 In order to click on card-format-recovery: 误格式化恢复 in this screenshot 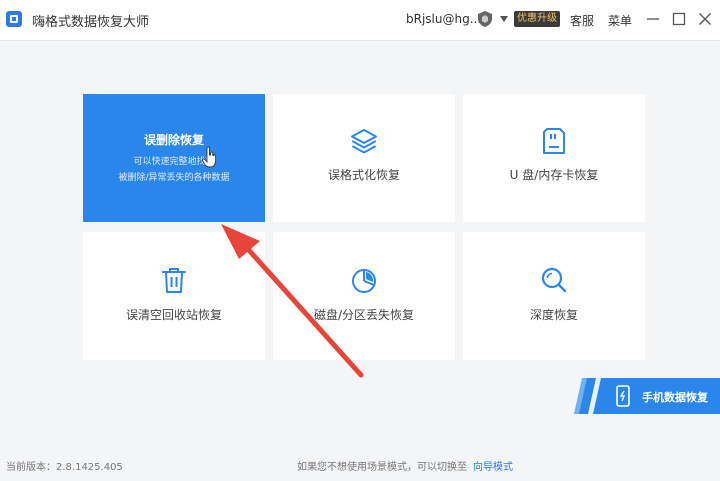, I will do `click(364, 158)`.